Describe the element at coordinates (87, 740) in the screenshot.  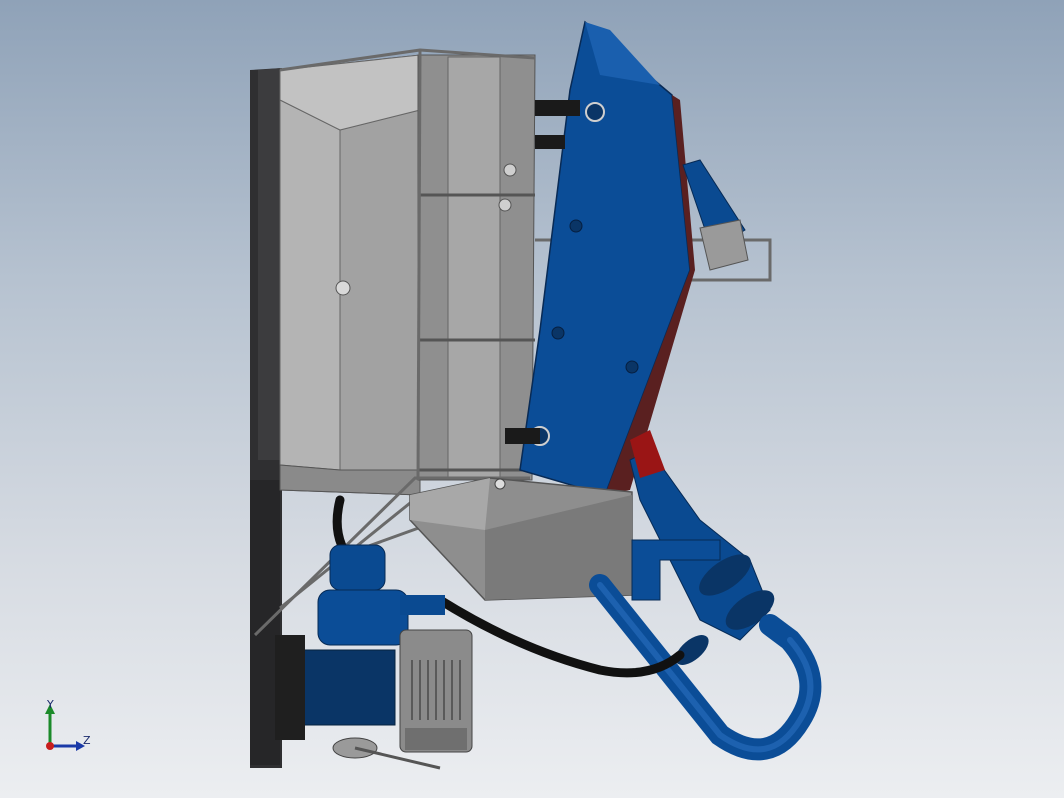
I see `triad-z-label: Z` at that location.